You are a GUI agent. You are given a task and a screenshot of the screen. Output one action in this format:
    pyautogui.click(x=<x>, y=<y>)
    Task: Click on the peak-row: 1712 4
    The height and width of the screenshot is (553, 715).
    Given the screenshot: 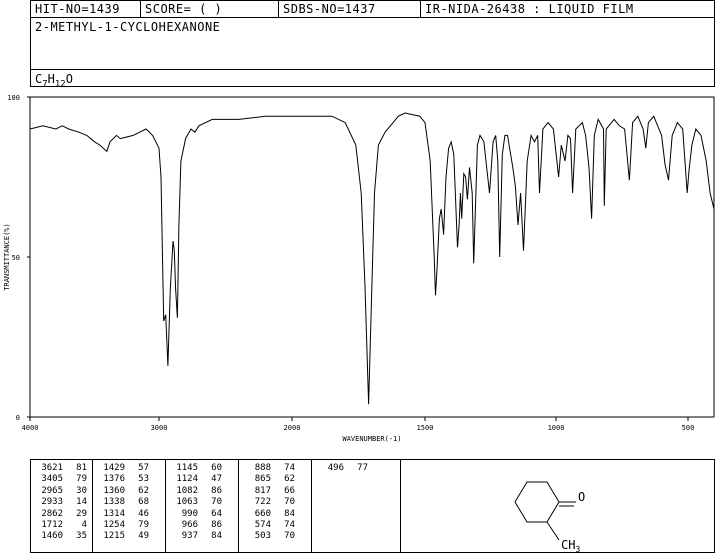 What is the action you would take?
    pyautogui.click(x=61, y=525)
    